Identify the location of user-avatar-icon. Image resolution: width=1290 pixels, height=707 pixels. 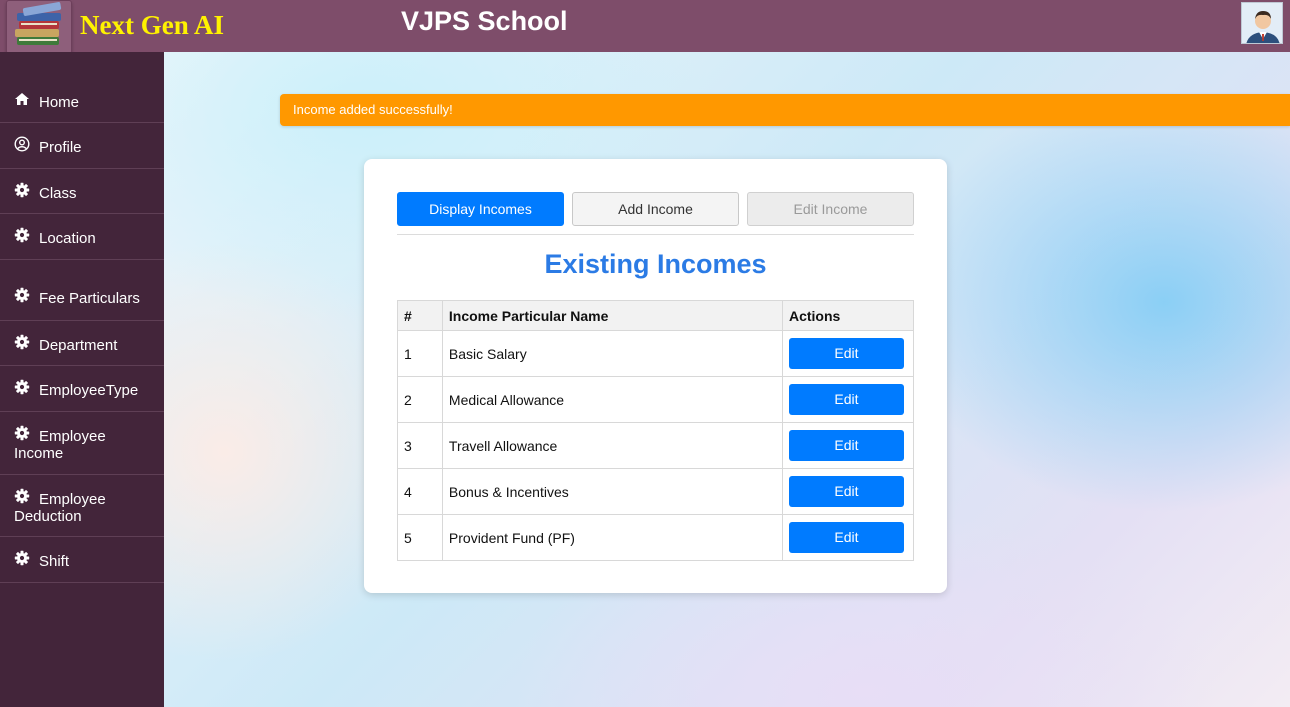
(1262, 23).